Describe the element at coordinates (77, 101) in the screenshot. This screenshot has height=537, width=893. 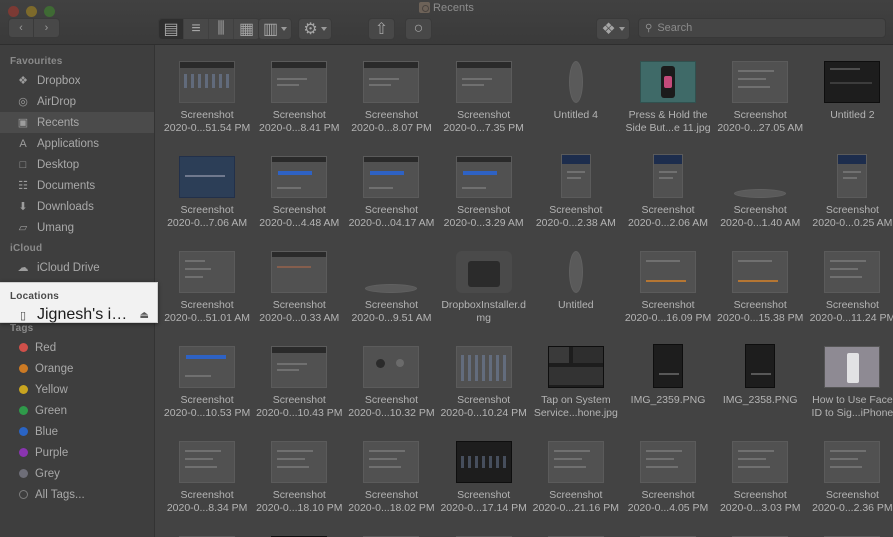
I see `sidebar-item-airdrop: ◎ AirDrop` at that location.